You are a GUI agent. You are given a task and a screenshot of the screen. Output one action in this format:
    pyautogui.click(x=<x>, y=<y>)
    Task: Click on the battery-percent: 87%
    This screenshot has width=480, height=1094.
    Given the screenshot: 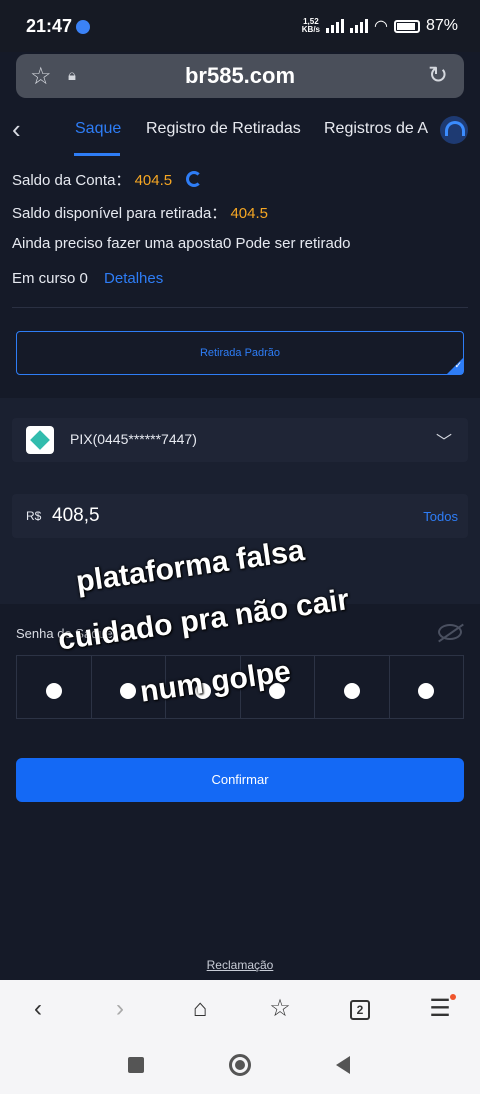 What is the action you would take?
    pyautogui.click(x=441, y=25)
    